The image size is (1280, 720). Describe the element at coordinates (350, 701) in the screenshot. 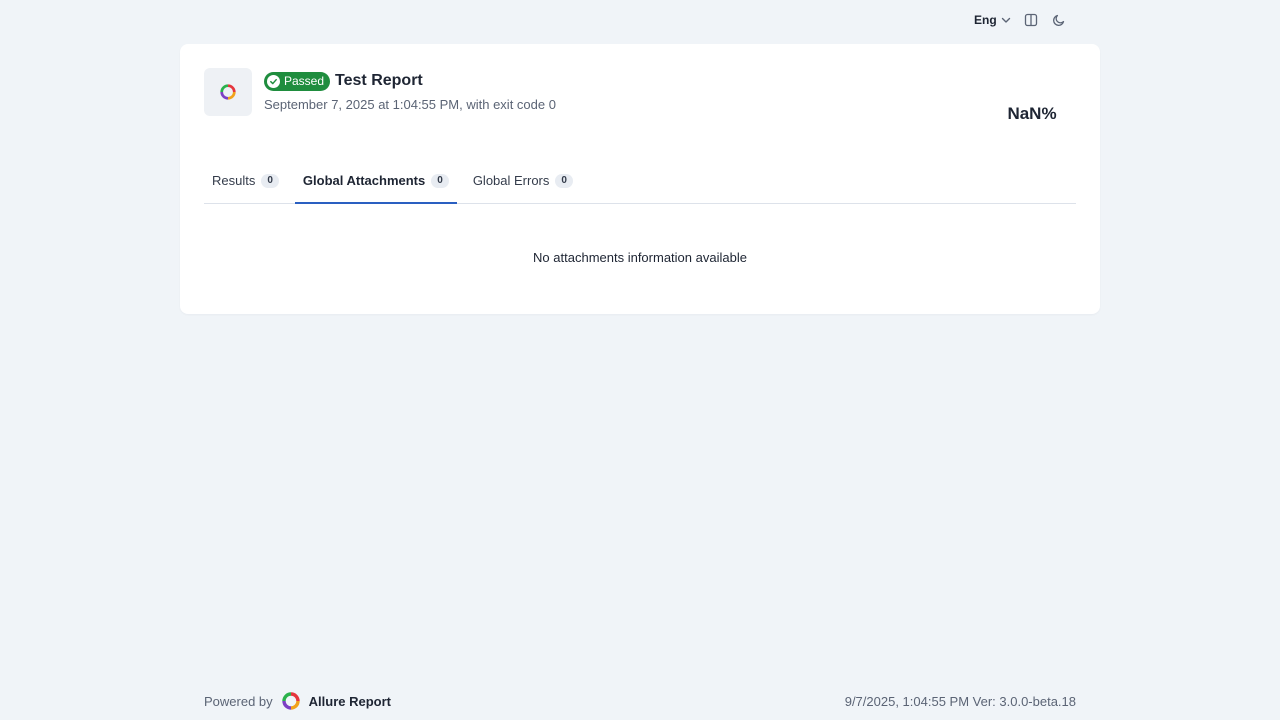

I see `brand-link: Allure Report` at that location.